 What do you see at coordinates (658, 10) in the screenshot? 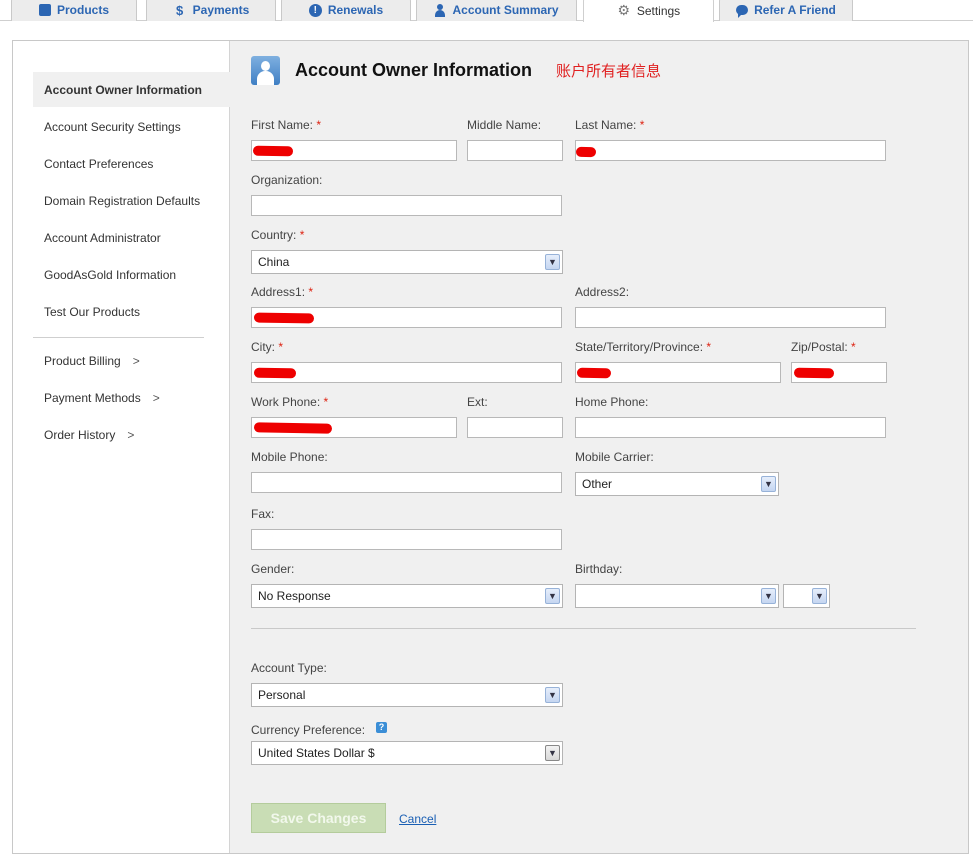
I see `tab-label: Settings` at bounding box center [658, 10].